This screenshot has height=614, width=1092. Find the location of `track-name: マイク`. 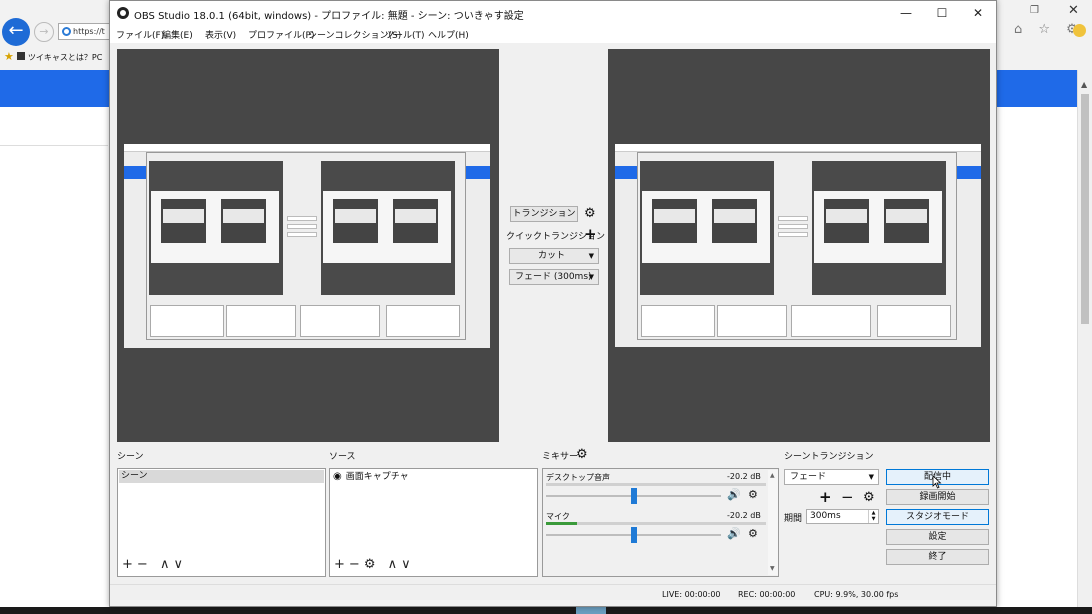

track-name: マイク is located at coordinates (558, 516).